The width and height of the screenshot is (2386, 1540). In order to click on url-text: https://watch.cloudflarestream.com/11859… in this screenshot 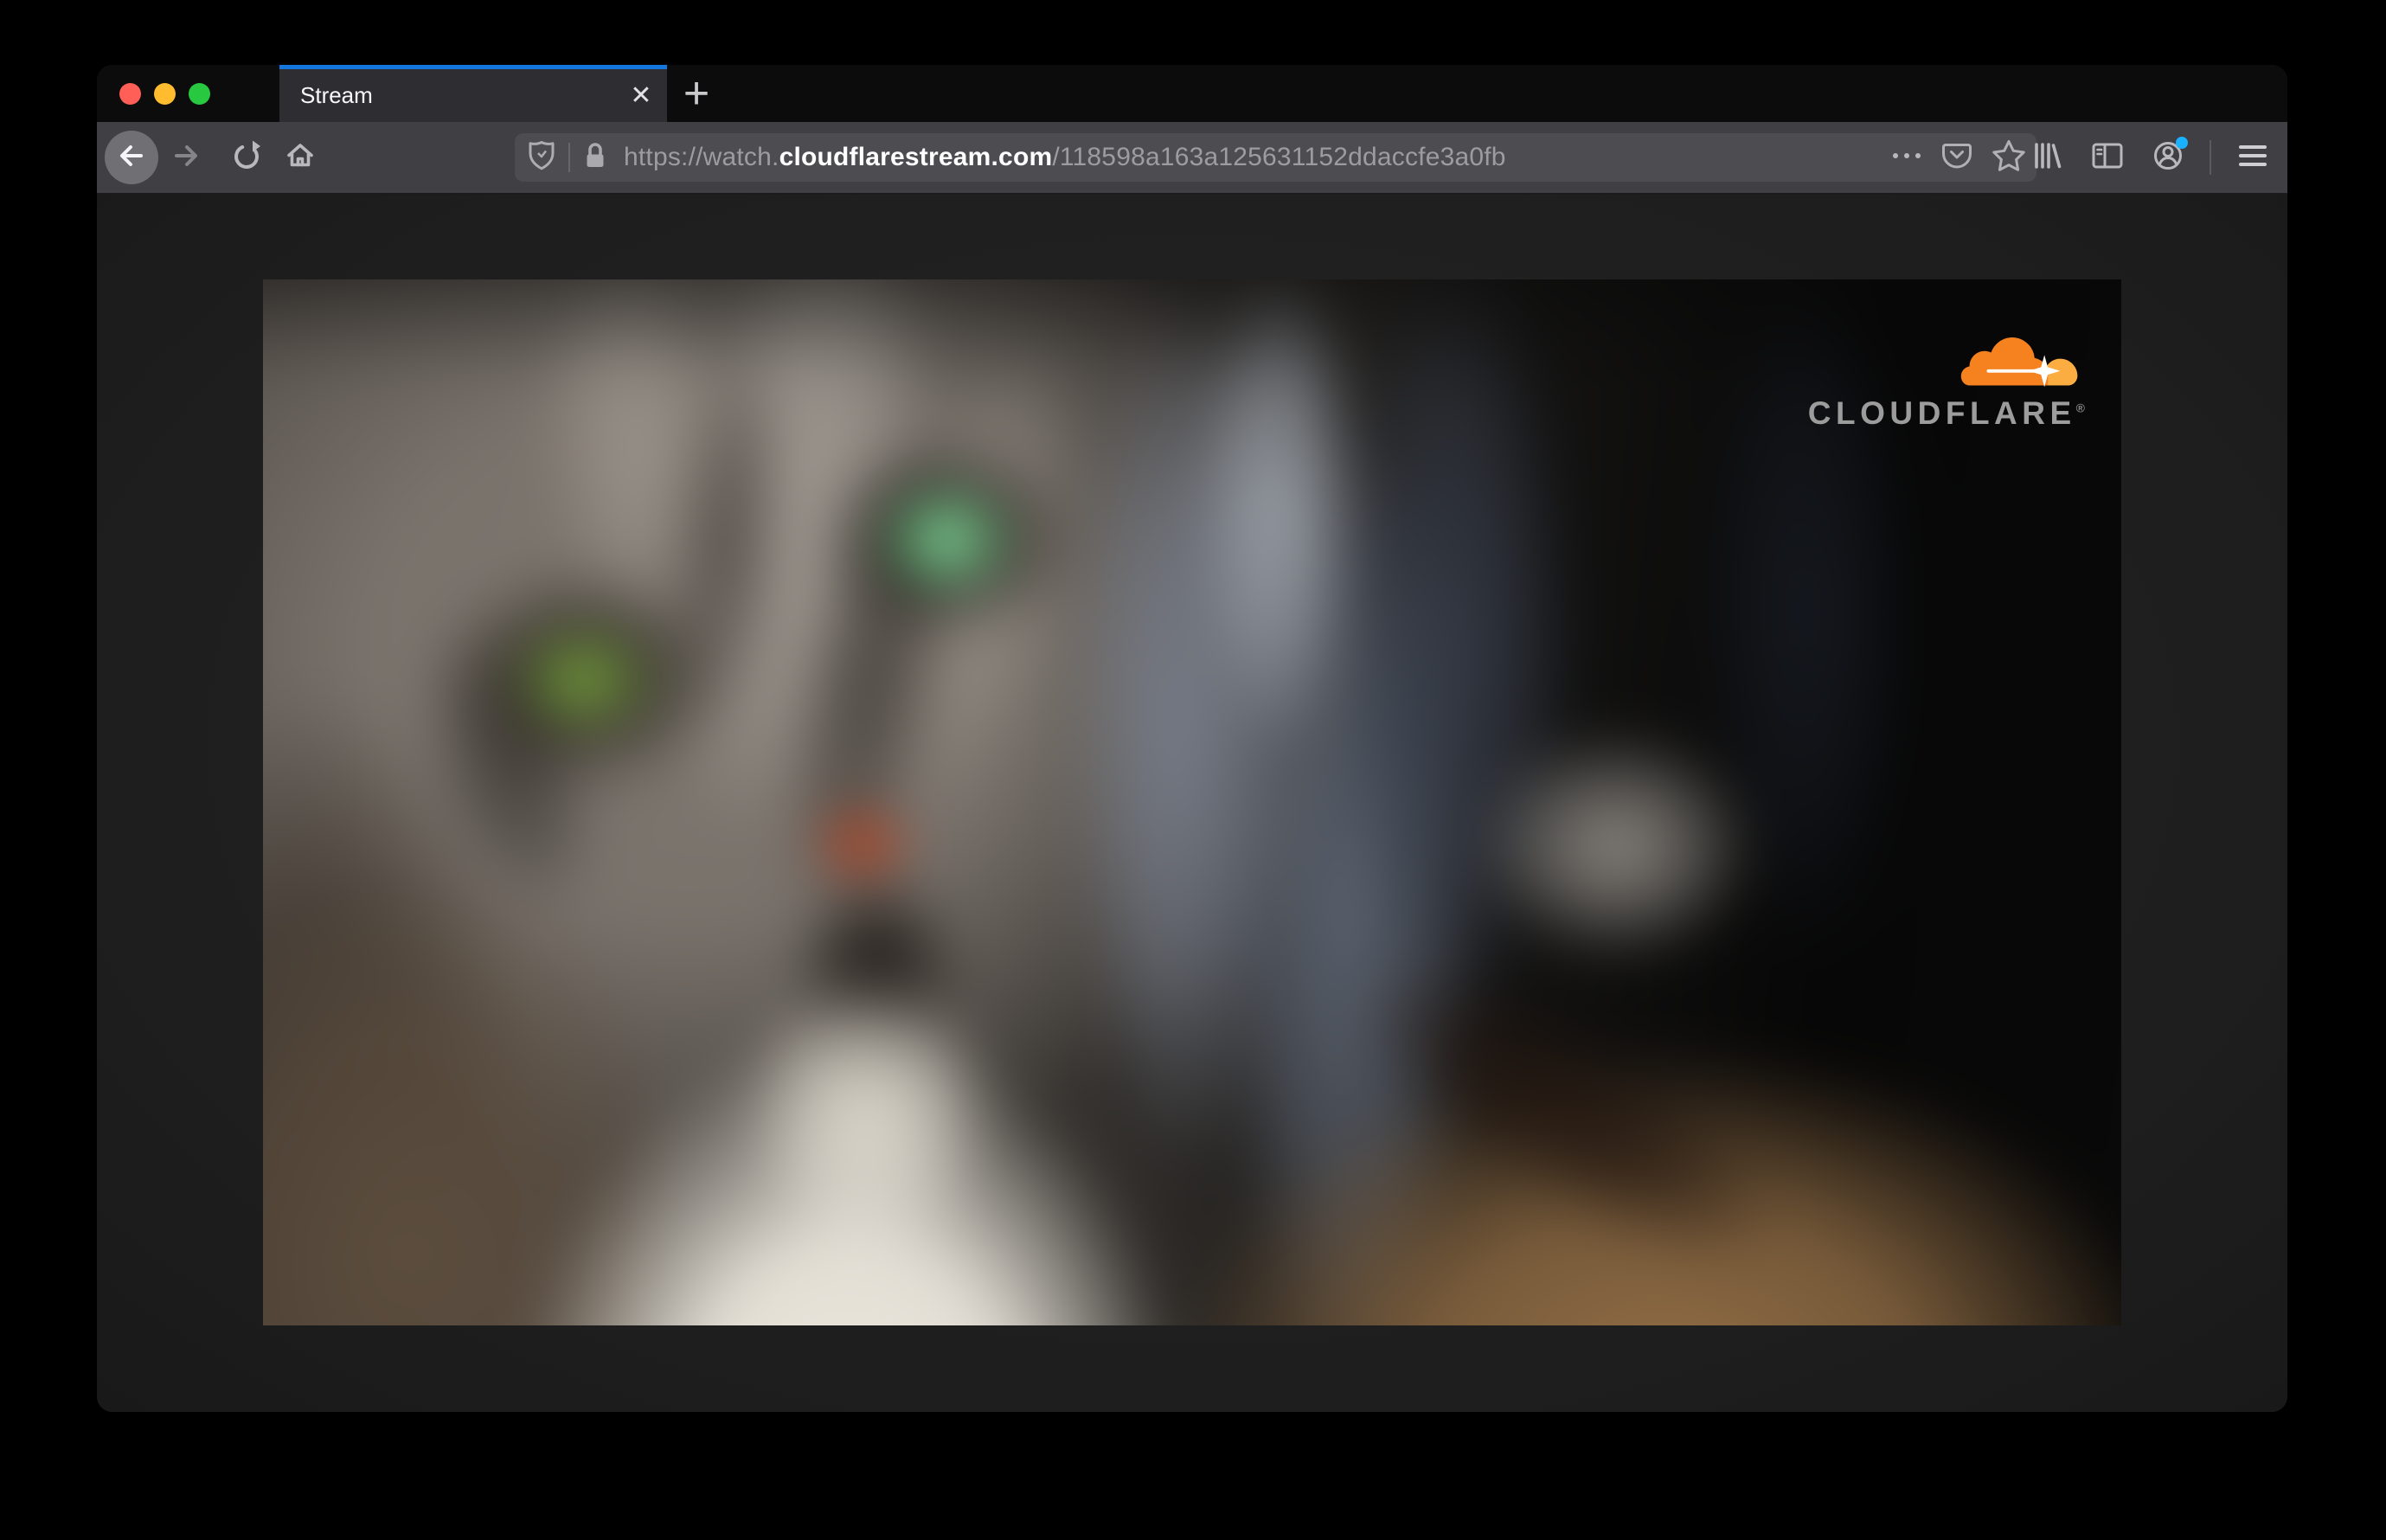, I will do `click(1065, 157)`.